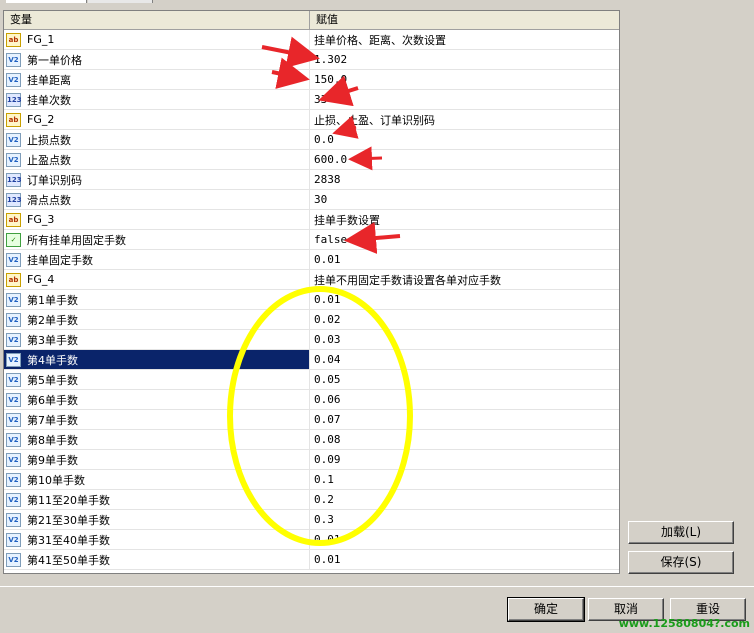 This screenshot has height=633, width=754. What do you see at coordinates (54, 180) in the screenshot?
I see `row-variable-name: 订单识别码` at bounding box center [54, 180].